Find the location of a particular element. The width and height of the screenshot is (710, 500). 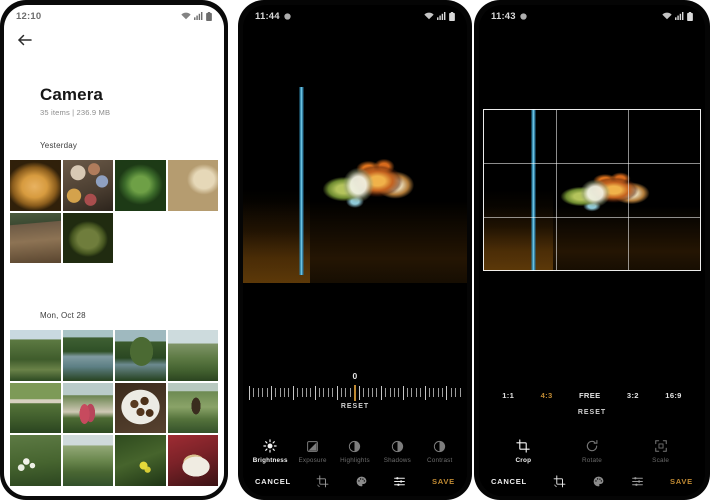

tool-label: Brightness is located at coordinates (270, 460).